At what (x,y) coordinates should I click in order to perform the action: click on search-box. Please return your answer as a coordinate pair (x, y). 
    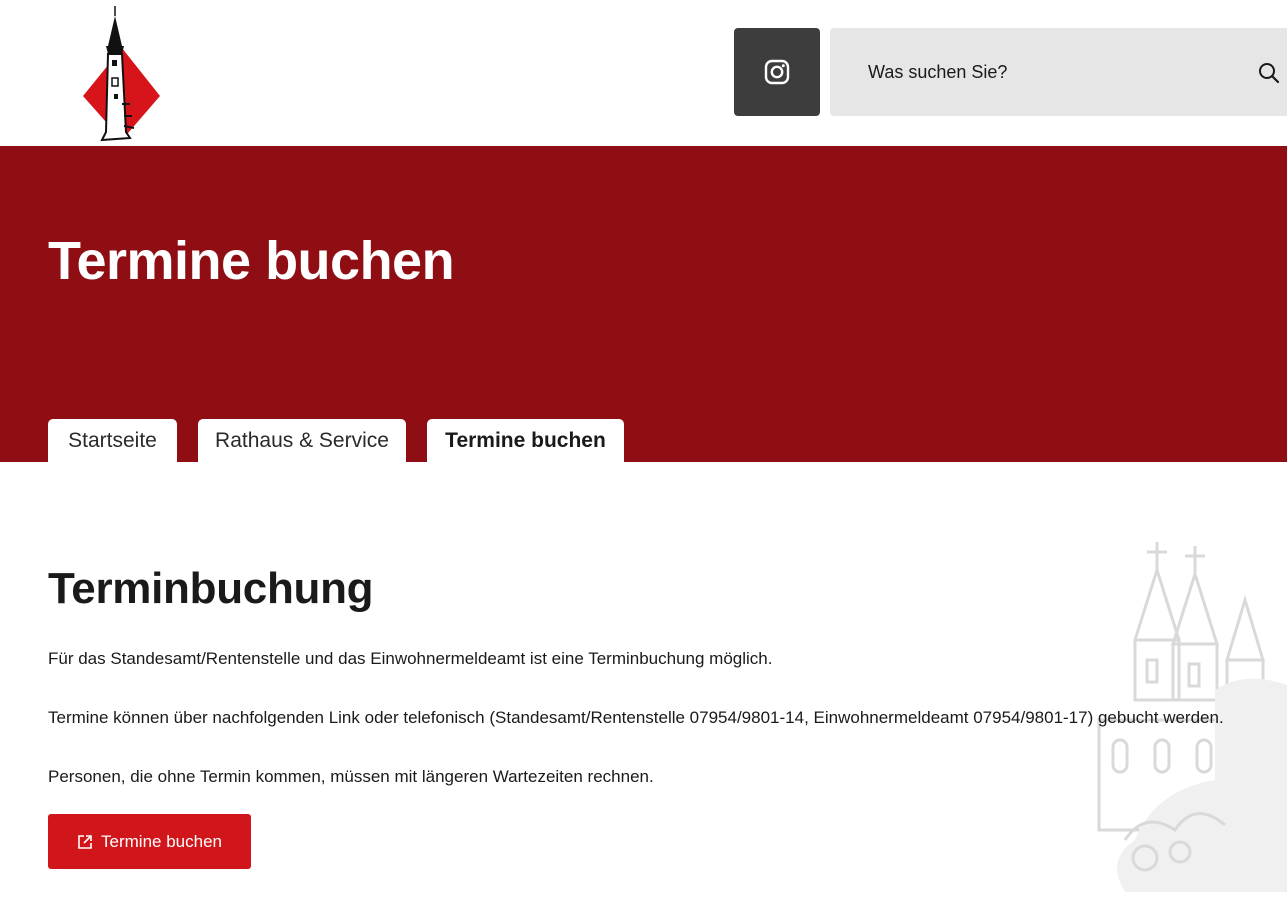
    Looking at the image, I should click on (1058, 72).